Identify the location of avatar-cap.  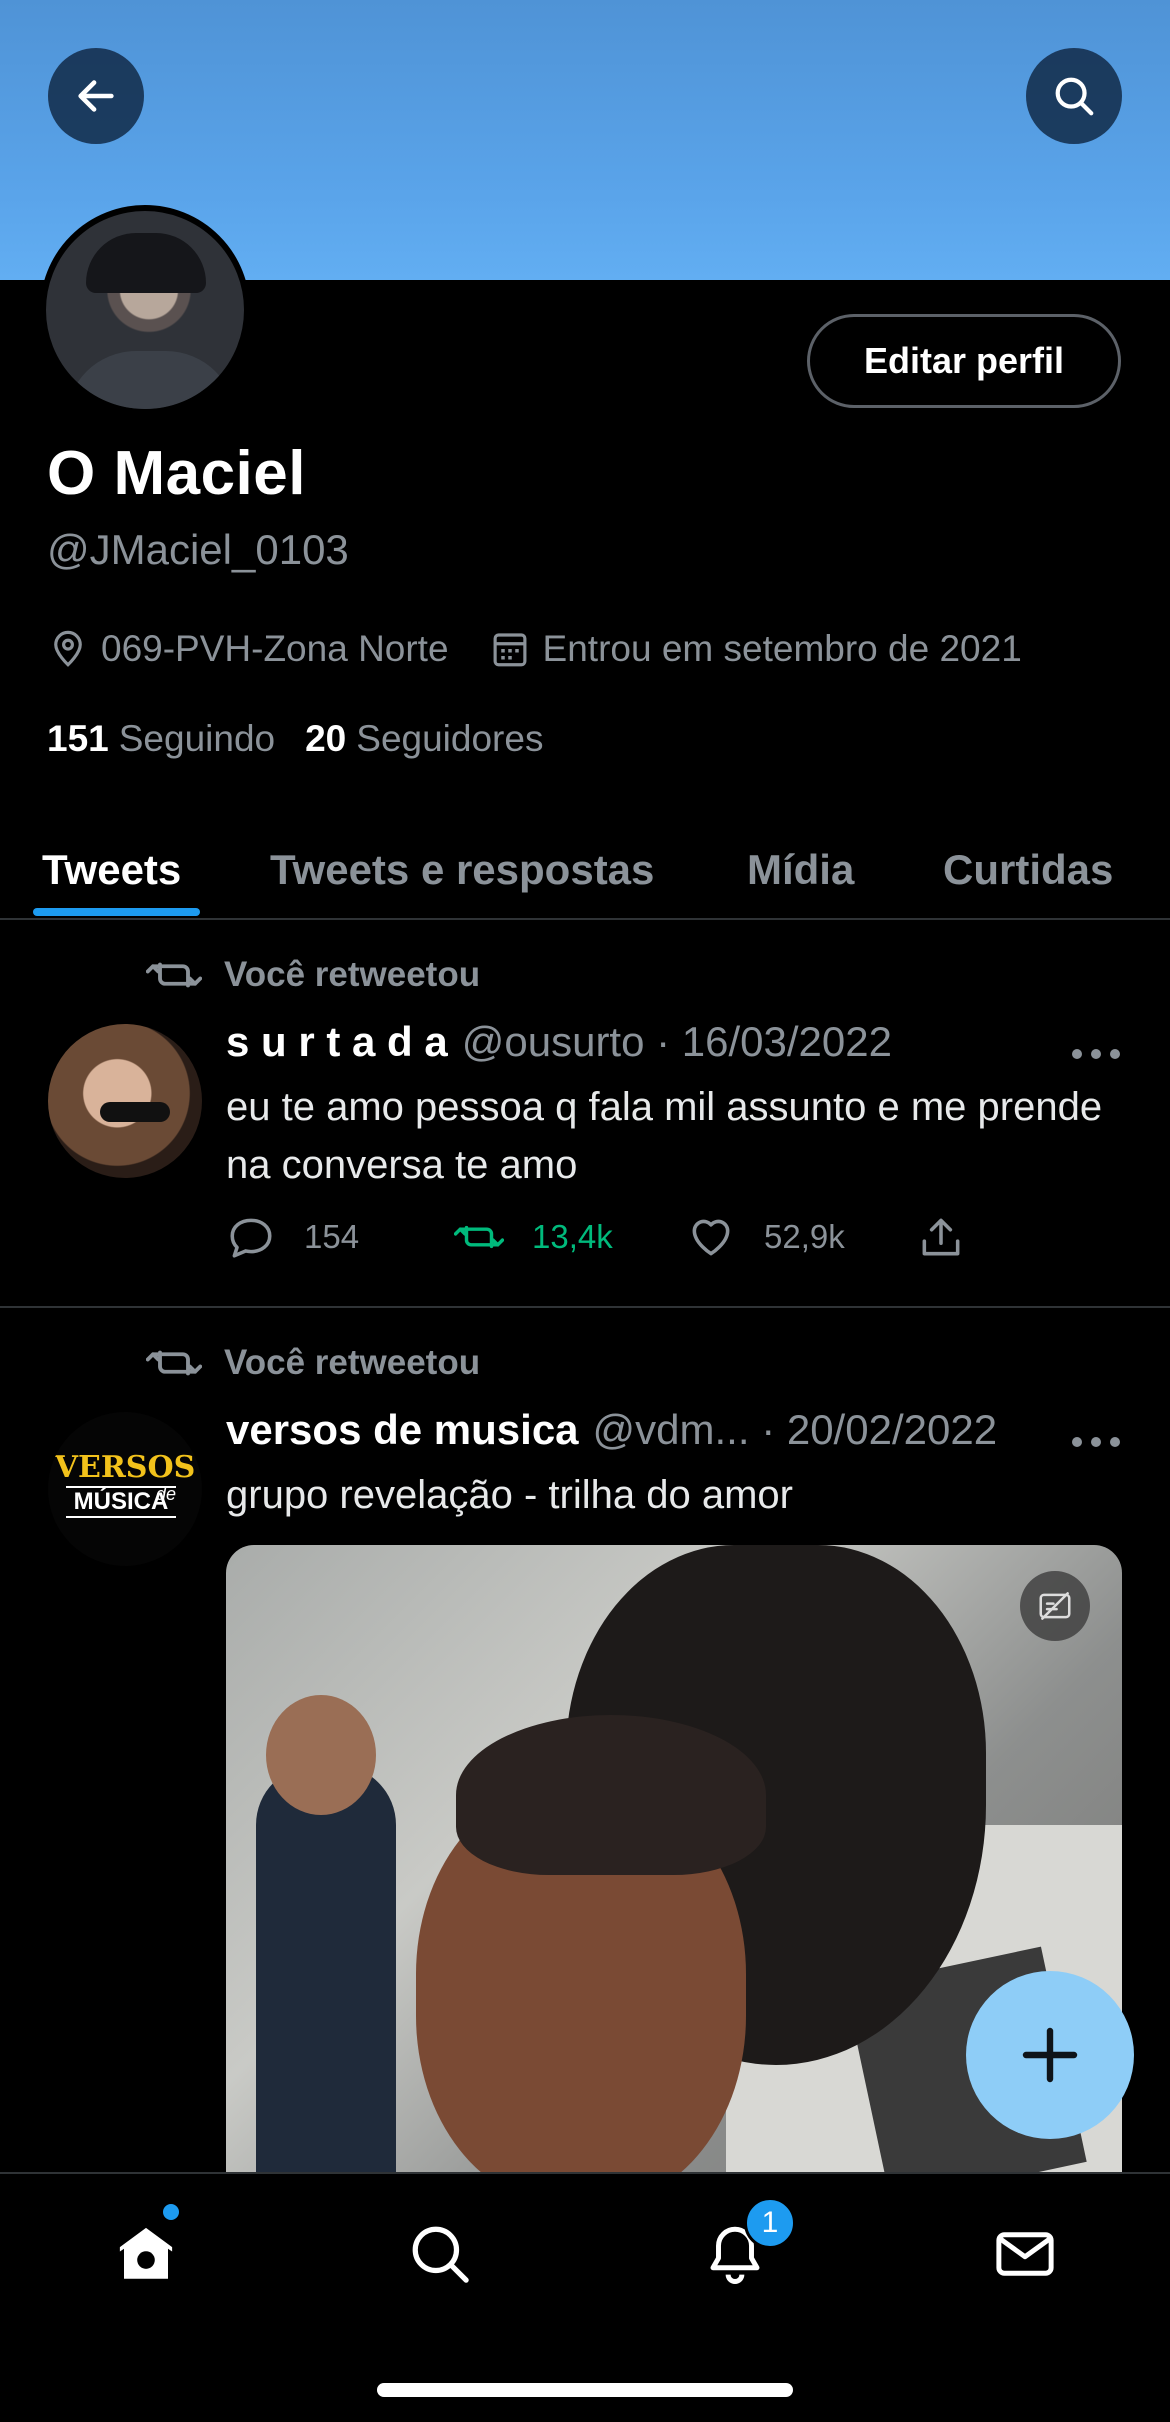
(146, 263).